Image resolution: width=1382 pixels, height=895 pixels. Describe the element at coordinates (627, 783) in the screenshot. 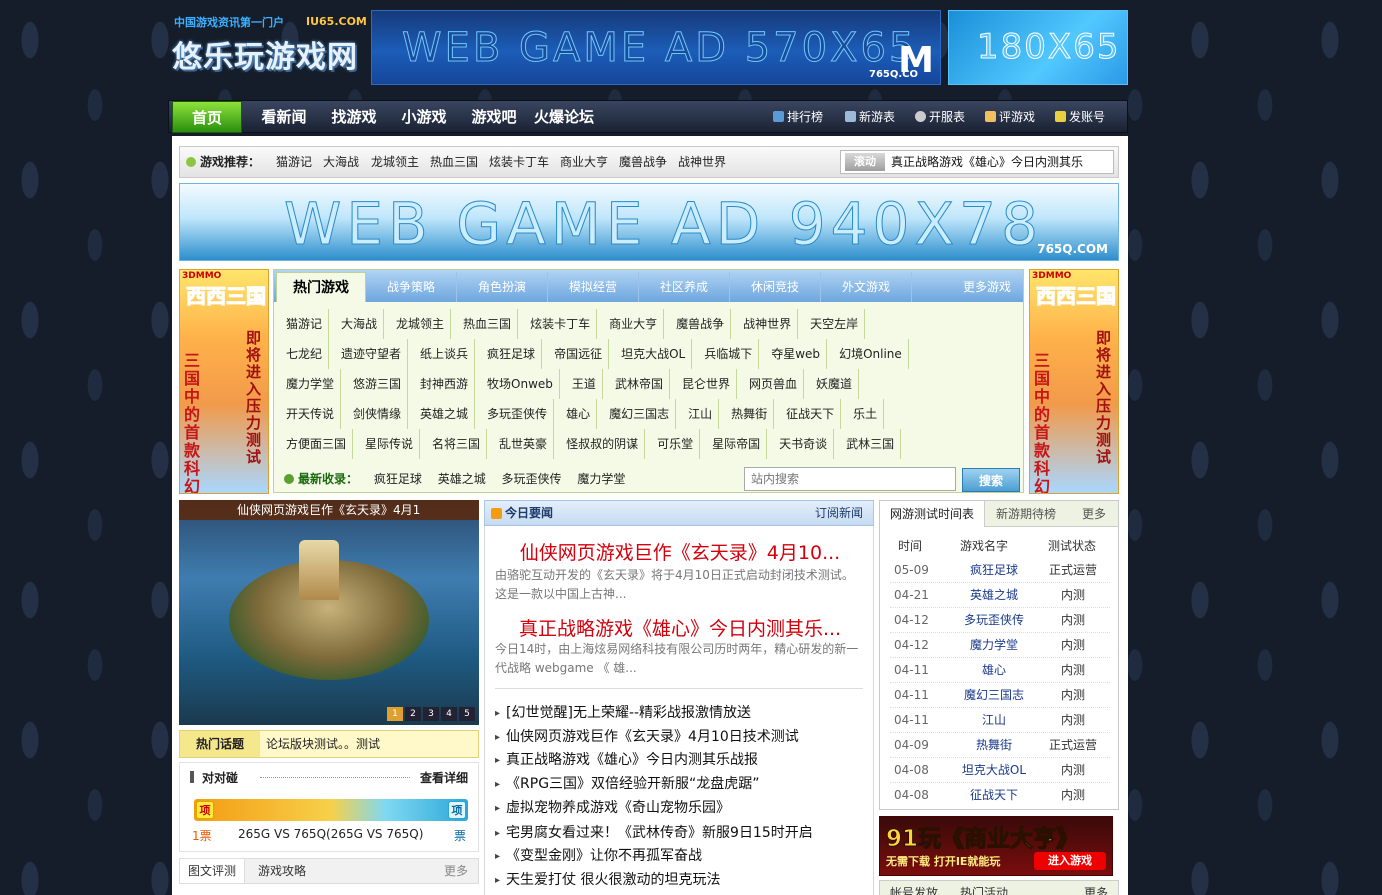

I see `news-item: 《RPG三国》双倍经验开新服“龙盘虎踞”` at that location.